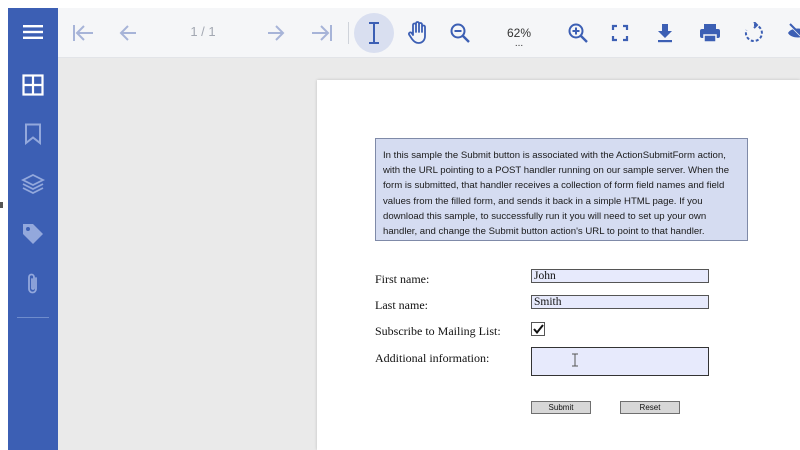 The height and width of the screenshot is (450, 800). I want to click on paperclip-icon, so click(32, 283).